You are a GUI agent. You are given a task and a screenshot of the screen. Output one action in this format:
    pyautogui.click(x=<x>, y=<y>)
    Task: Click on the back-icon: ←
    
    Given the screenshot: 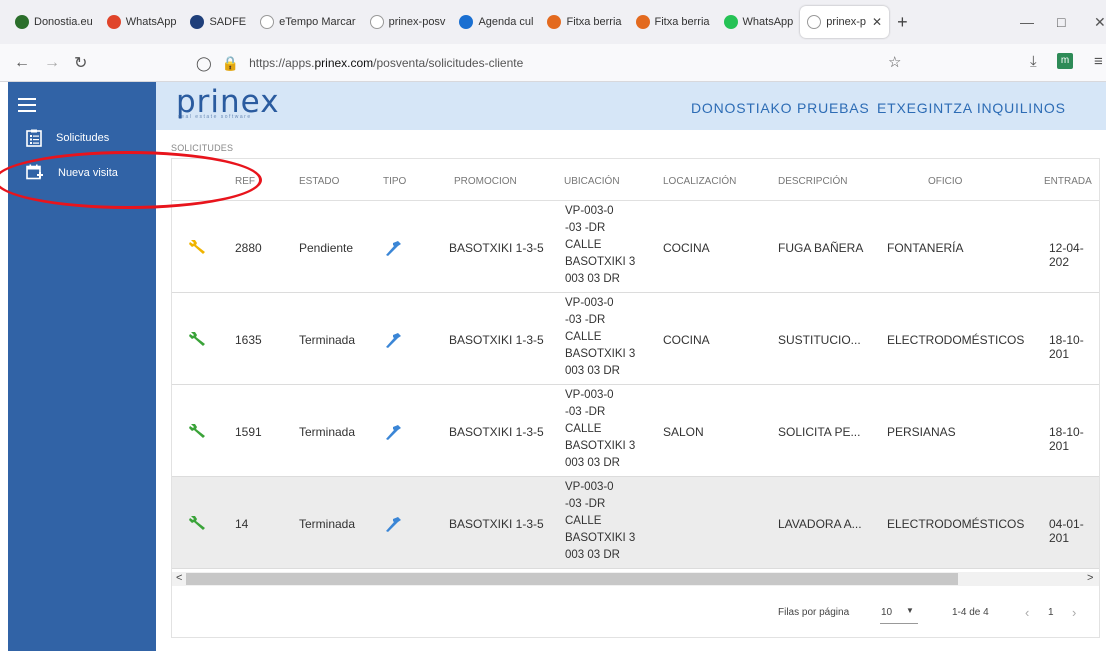 What is the action you would take?
    pyautogui.click(x=22, y=63)
    